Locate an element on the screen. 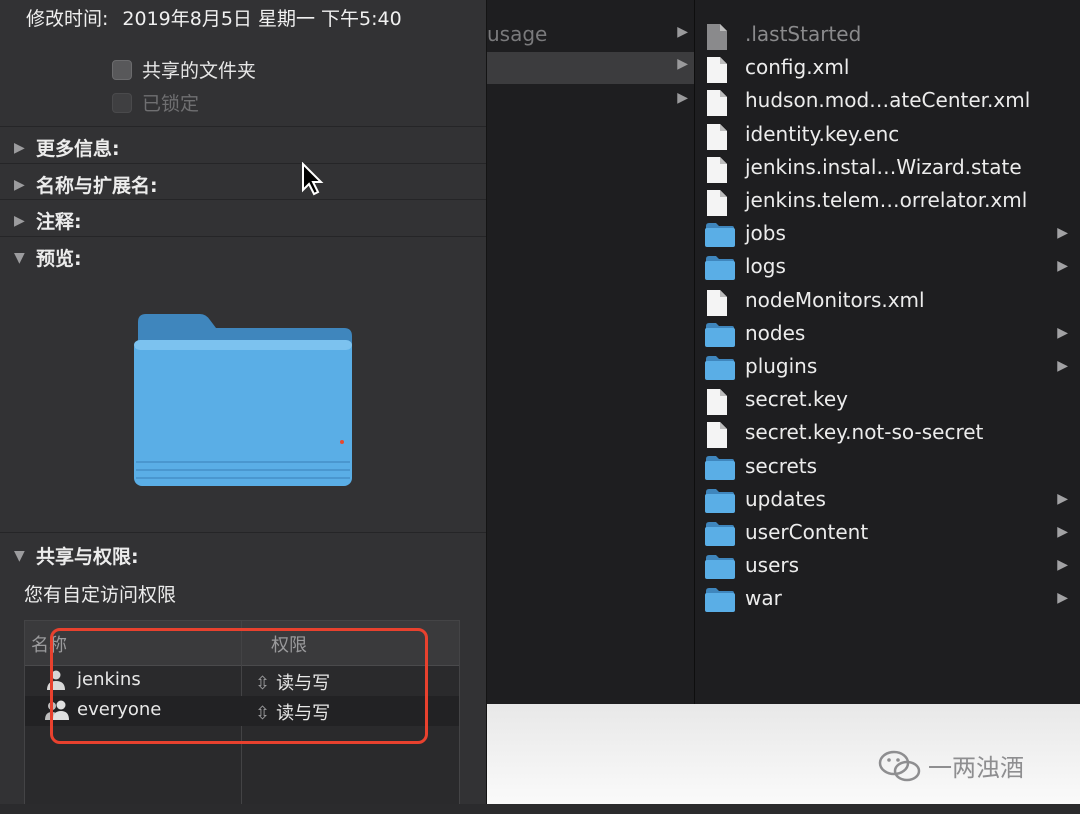 Image resolution: width=1080 pixels, height=814 pixels. folder-row: secrets is located at coordinates (887, 468).